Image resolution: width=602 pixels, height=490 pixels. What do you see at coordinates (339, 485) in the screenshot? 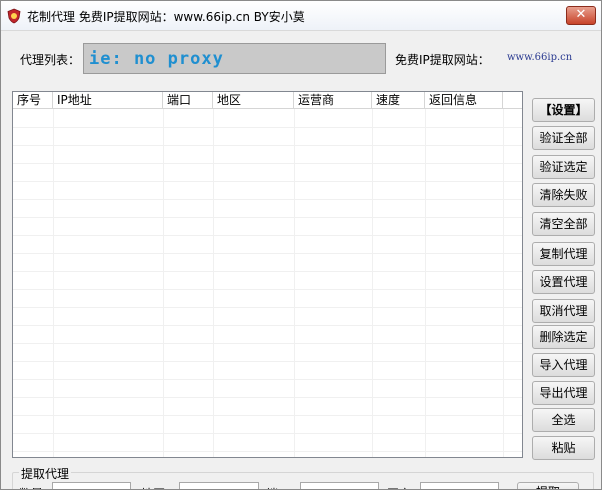
I see `fetch-port-input` at bounding box center [339, 485].